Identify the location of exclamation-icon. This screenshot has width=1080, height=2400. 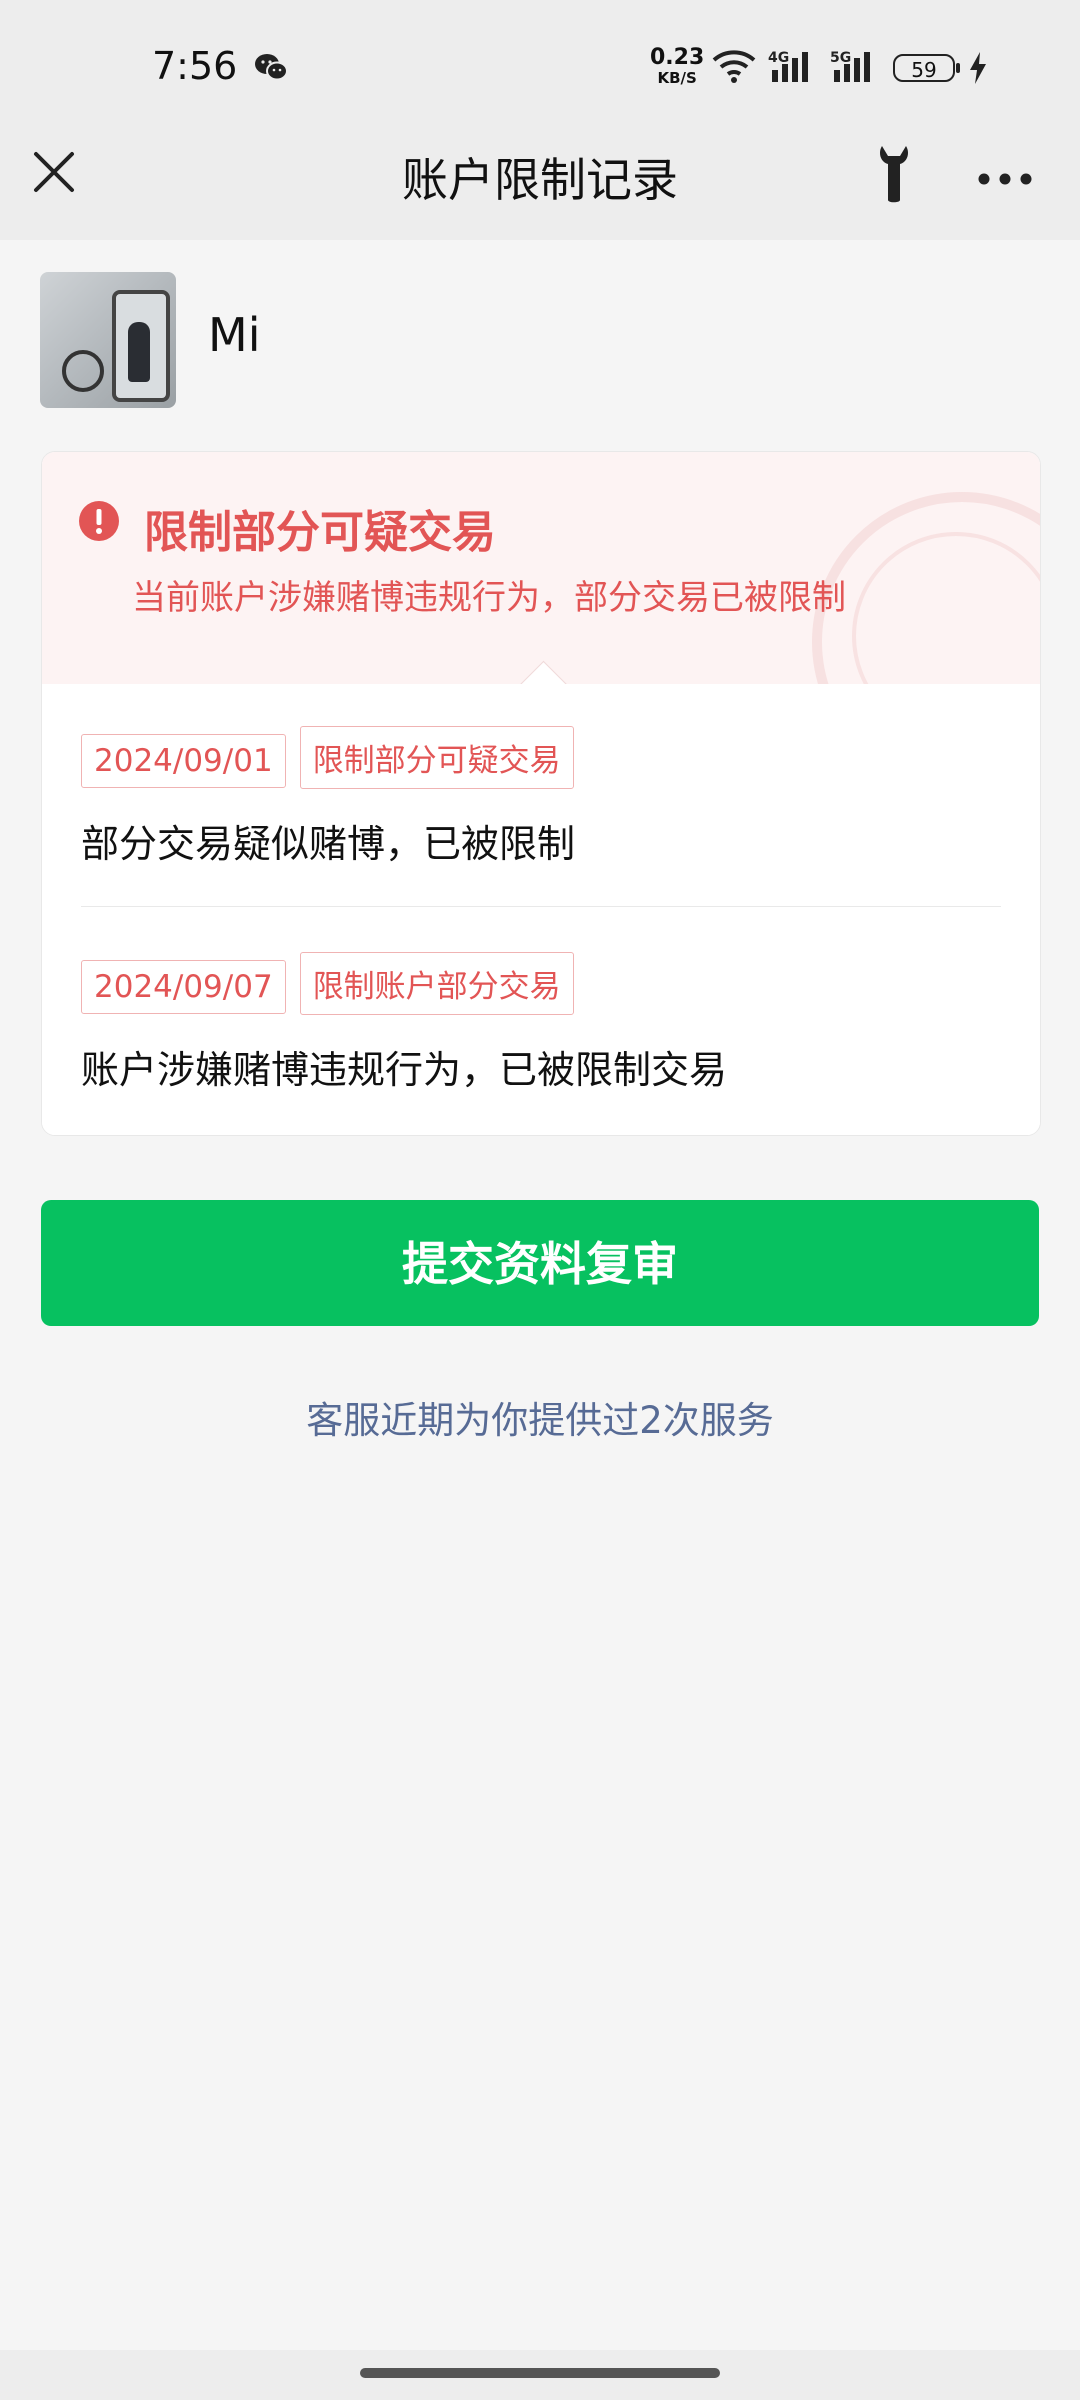
(99, 523).